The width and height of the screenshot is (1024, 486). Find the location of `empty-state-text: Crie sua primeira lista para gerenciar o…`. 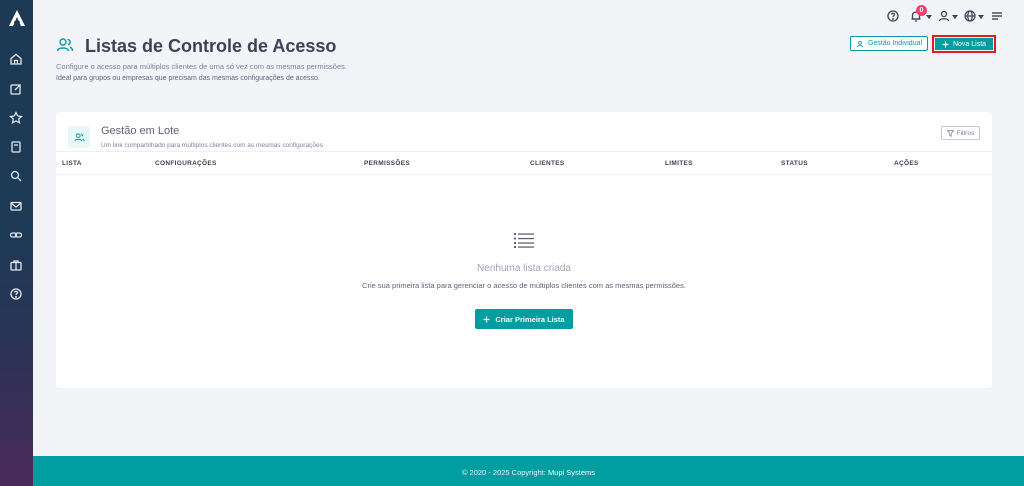

empty-state-text: Crie sua primeira lista para gerenciar o… is located at coordinates (524, 285).